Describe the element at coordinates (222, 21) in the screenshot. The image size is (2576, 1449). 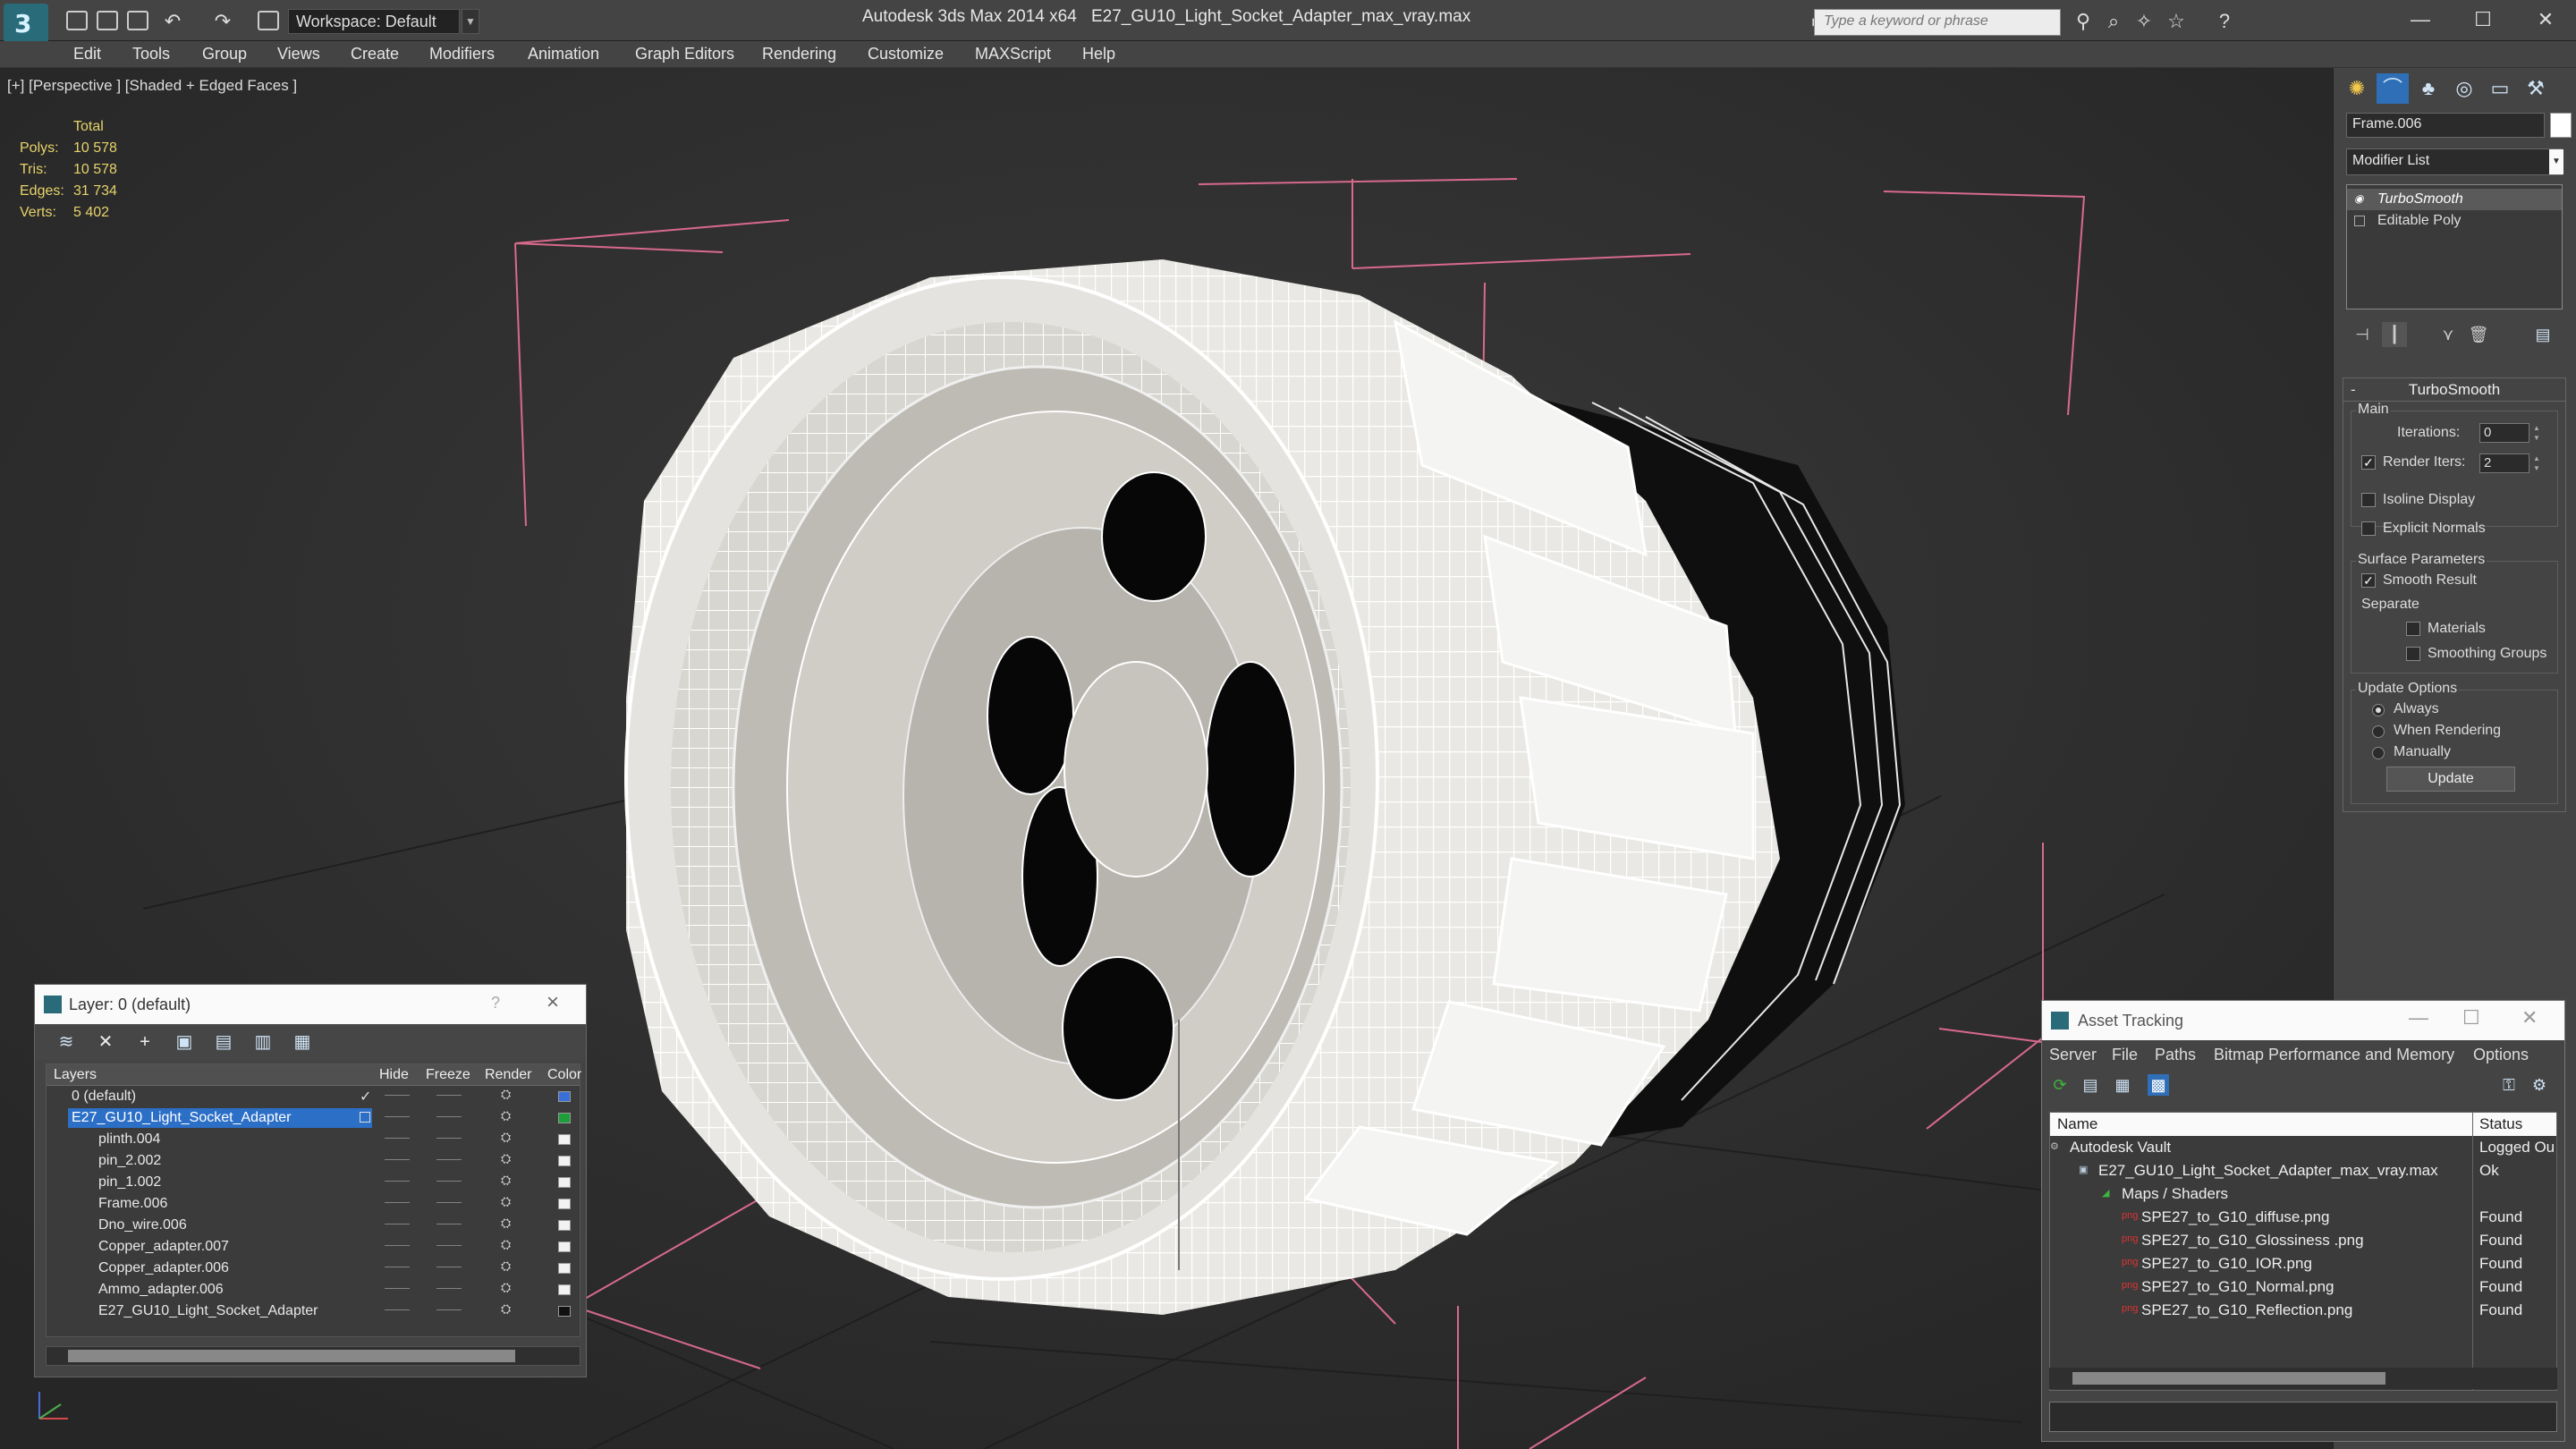
I see `redo-icon: ↷` at that location.